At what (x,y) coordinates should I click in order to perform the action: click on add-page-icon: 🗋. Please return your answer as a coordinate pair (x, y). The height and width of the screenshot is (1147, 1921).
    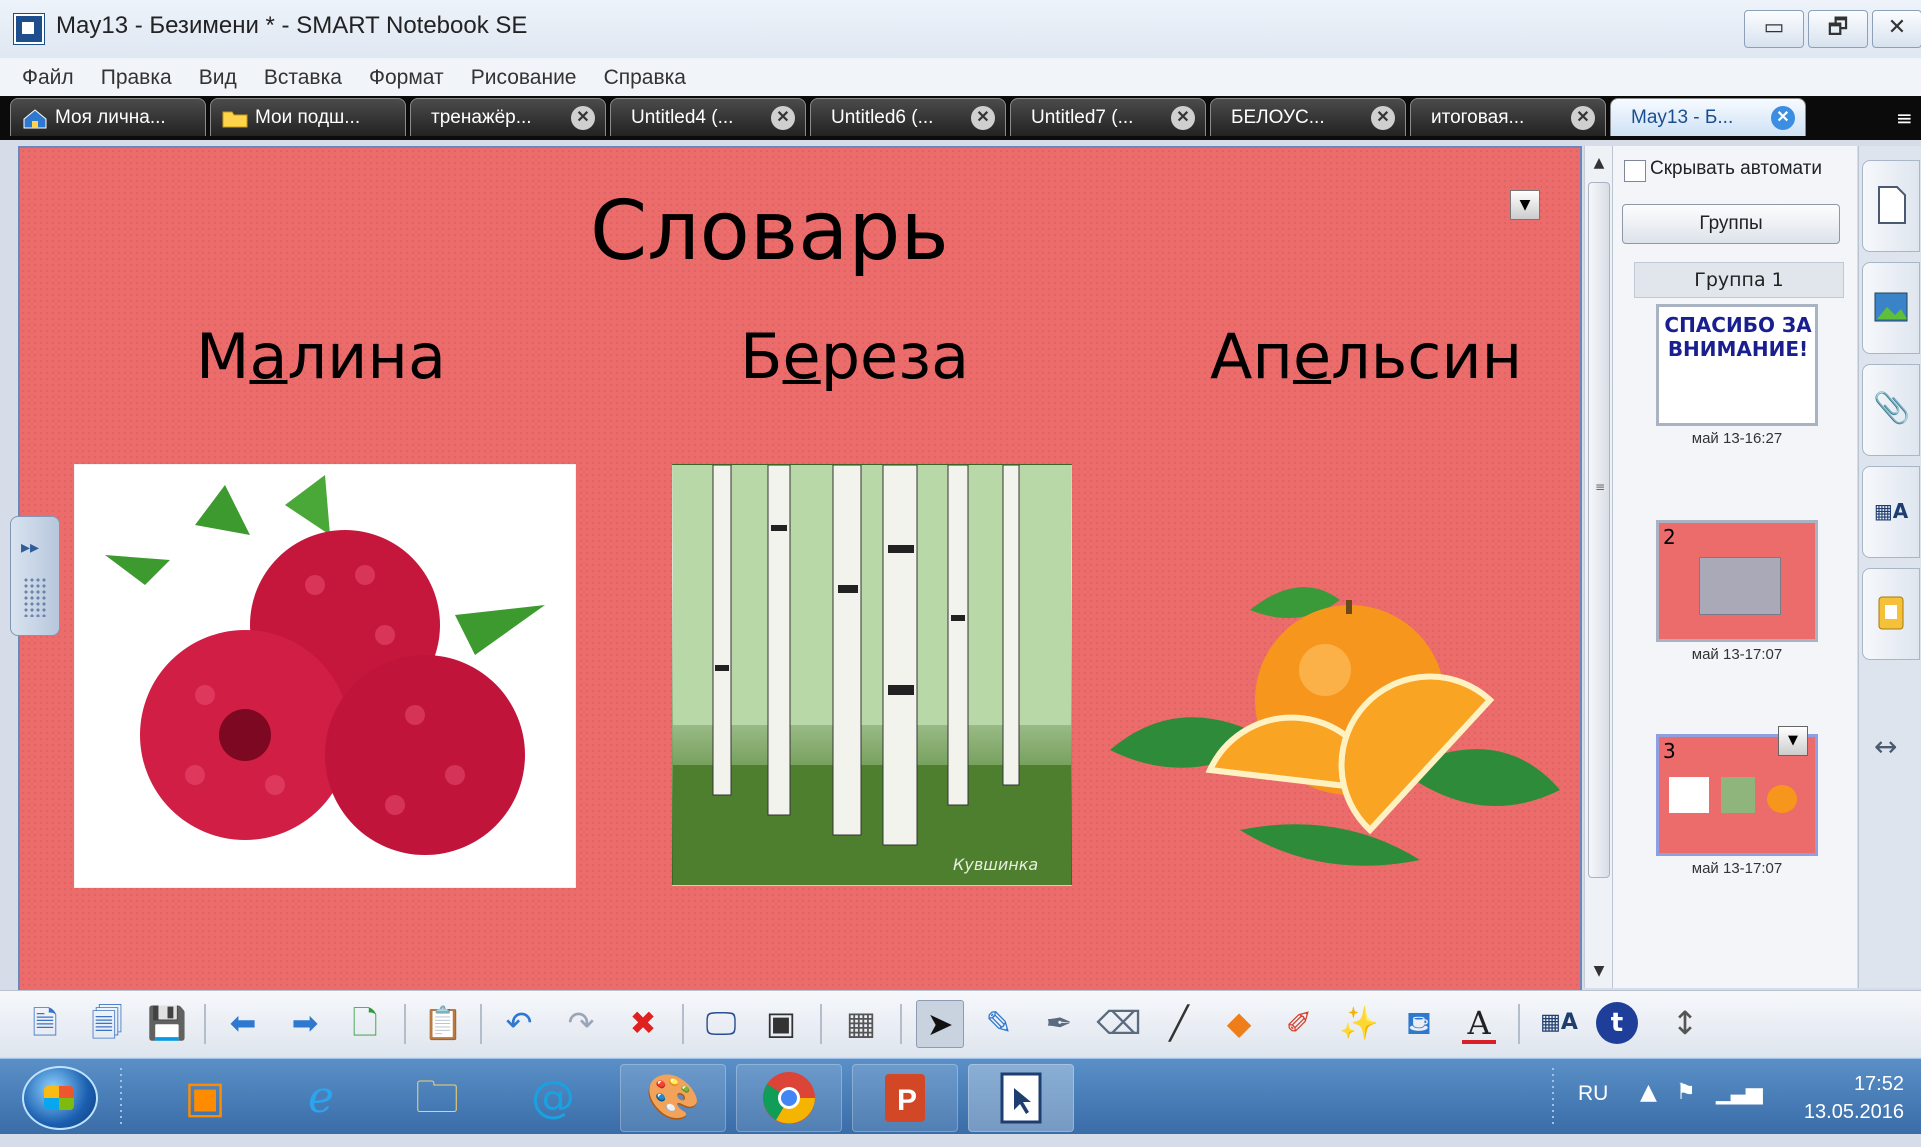
    Looking at the image, I should click on (365, 1023).